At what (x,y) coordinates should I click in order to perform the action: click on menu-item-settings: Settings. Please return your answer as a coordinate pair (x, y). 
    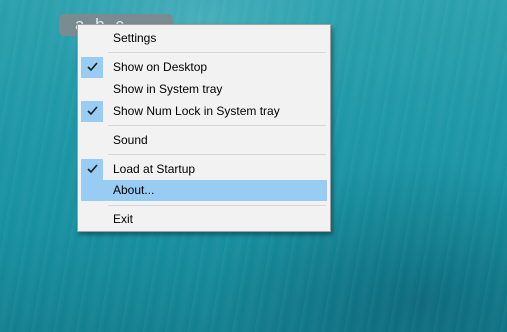
    Looking at the image, I should click on (204, 38).